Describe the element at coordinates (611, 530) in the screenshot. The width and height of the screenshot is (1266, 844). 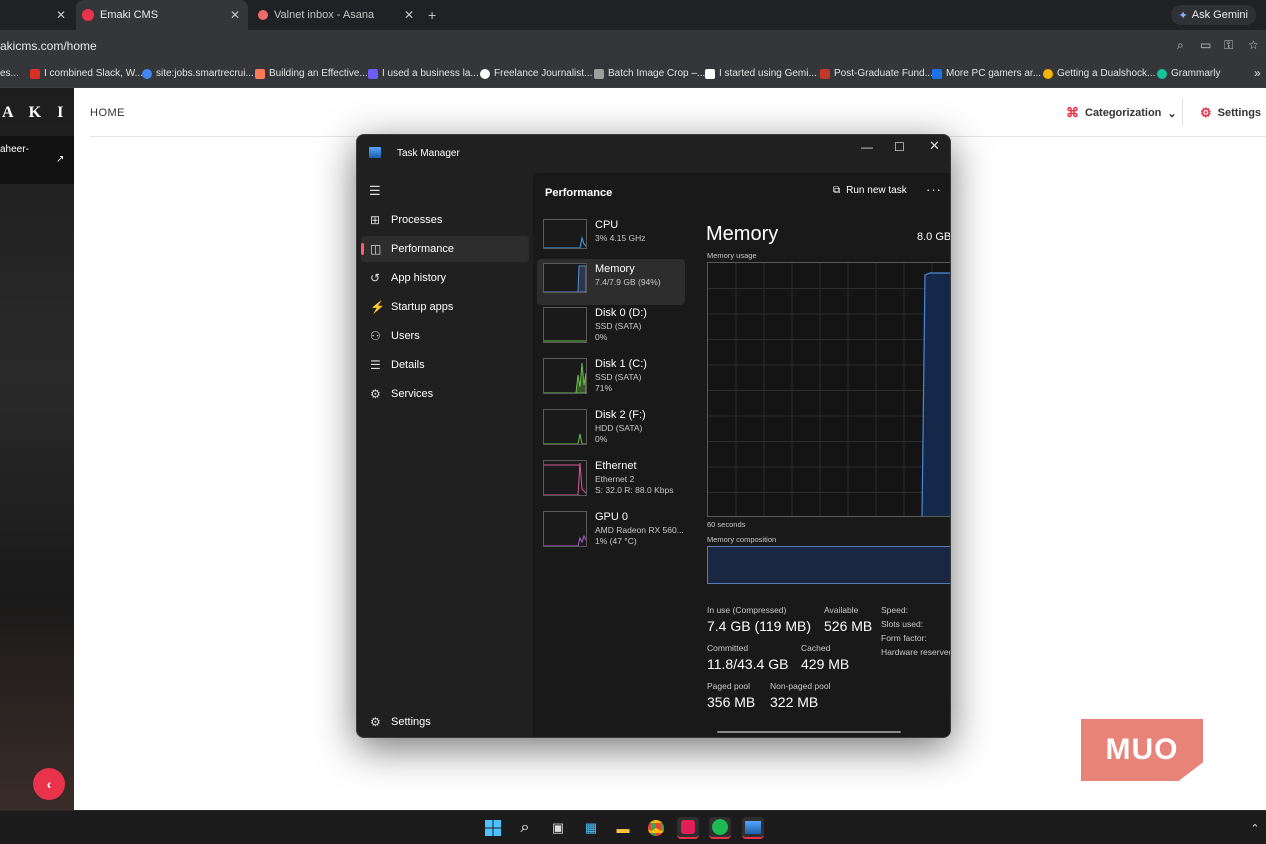
I see `device-item: GPU 0 AMD Radeon RX 560... 1% (47 °C)` at that location.